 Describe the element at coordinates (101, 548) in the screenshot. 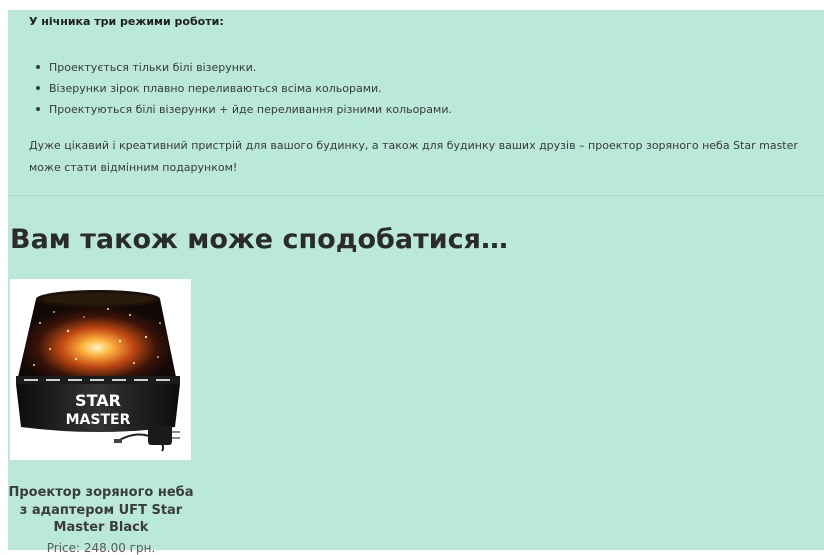

I see `product-price: Price: 248.00 грн.` at that location.